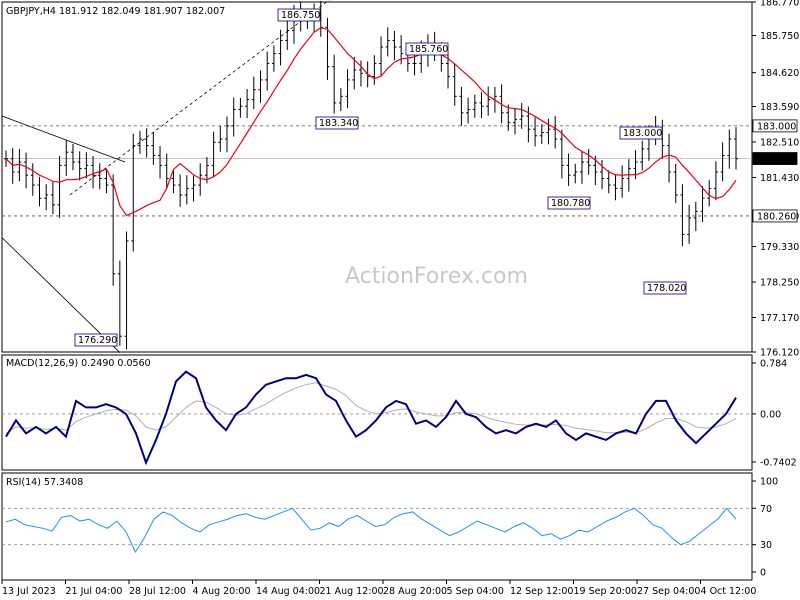 The height and width of the screenshot is (600, 800). I want to click on x-axis-label: 12 Sep 12:00, so click(541, 591).